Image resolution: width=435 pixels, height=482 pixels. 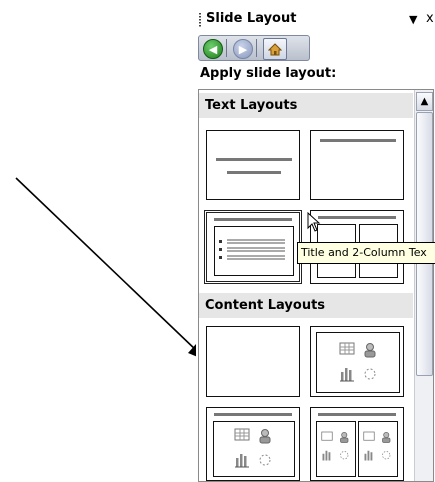 I want to click on layout-tooltip: Title and 2-Column Tex, so click(x=366, y=253).